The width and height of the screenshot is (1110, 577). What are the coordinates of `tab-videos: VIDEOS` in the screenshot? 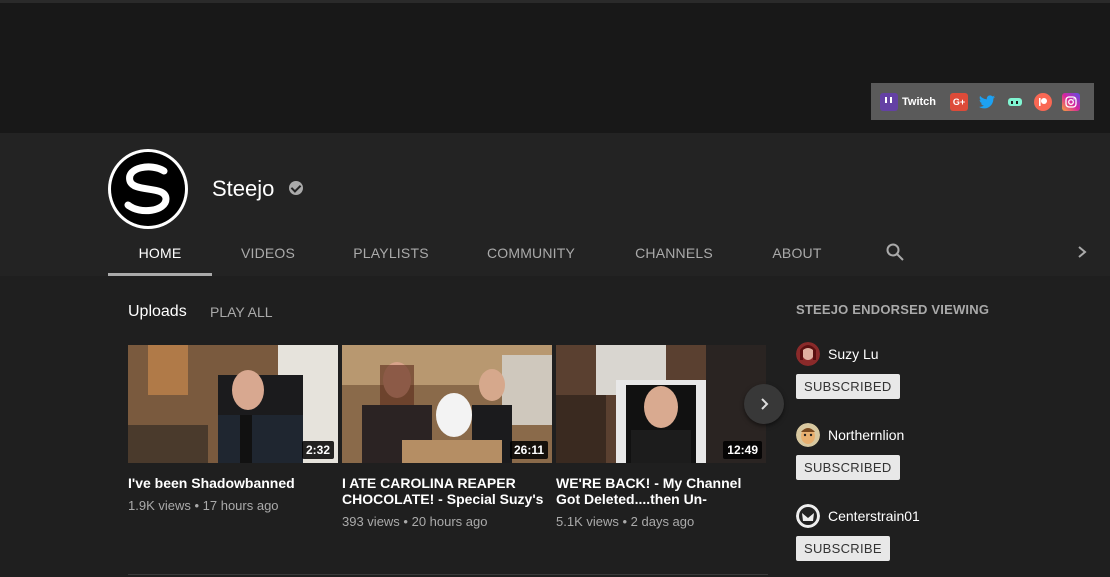 It's located at (268, 253).